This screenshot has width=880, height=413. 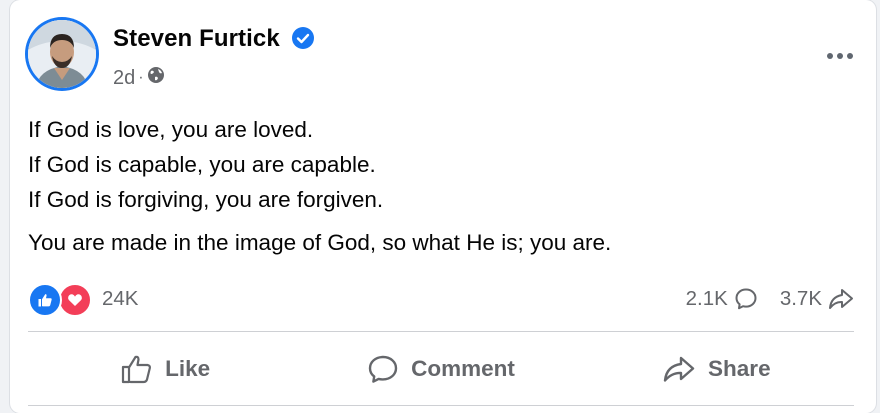 I want to click on share-count-icon, so click(x=841, y=299).